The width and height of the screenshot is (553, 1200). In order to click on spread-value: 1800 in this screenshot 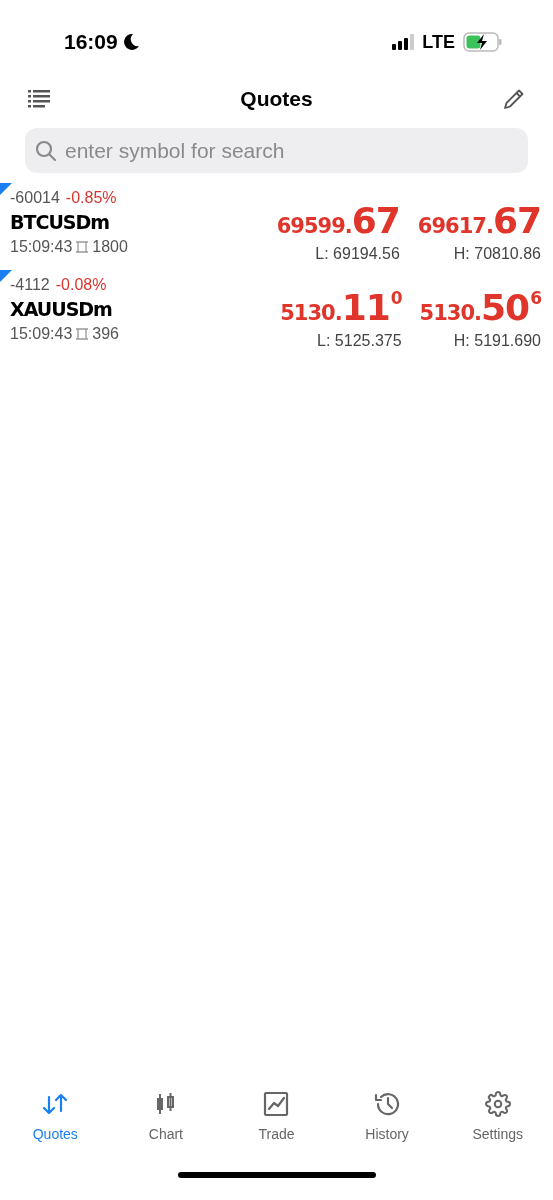, I will do `click(110, 247)`.